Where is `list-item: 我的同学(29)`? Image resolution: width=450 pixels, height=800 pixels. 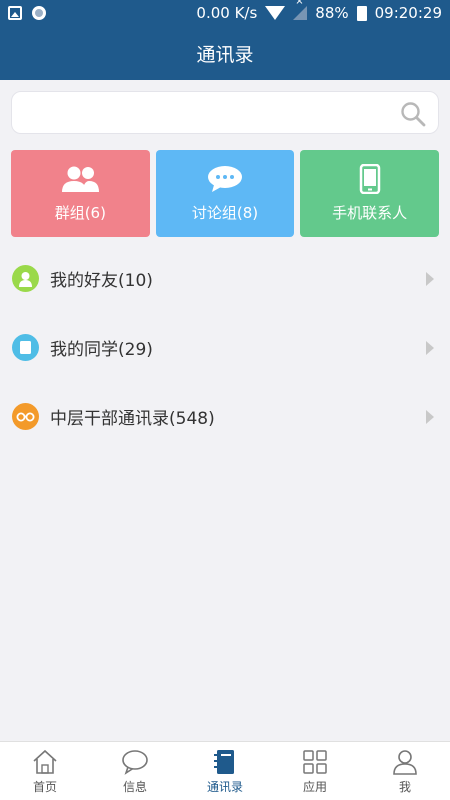
list-item: 我的同学(29) is located at coordinates (225, 347).